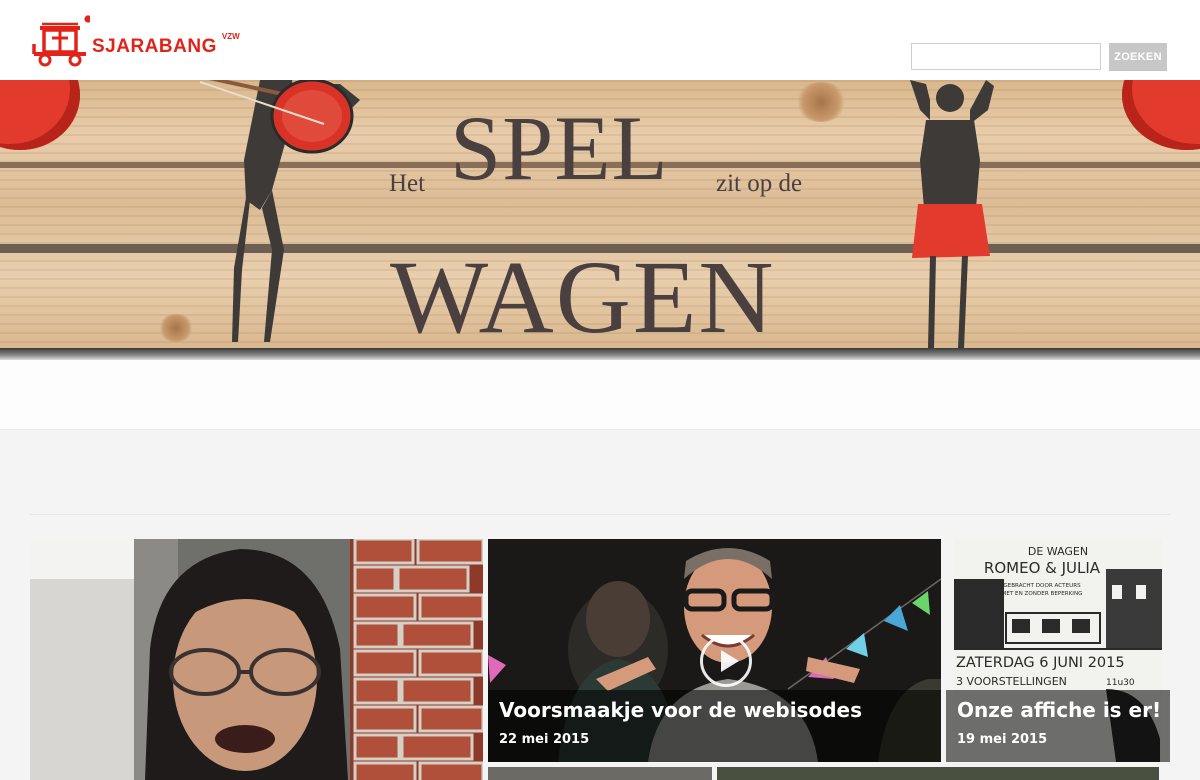  Describe the element at coordinates (1042, 594) in the screenshot. I see `poster-line-4: MET EN ZONDER BEPERKING` at that location.